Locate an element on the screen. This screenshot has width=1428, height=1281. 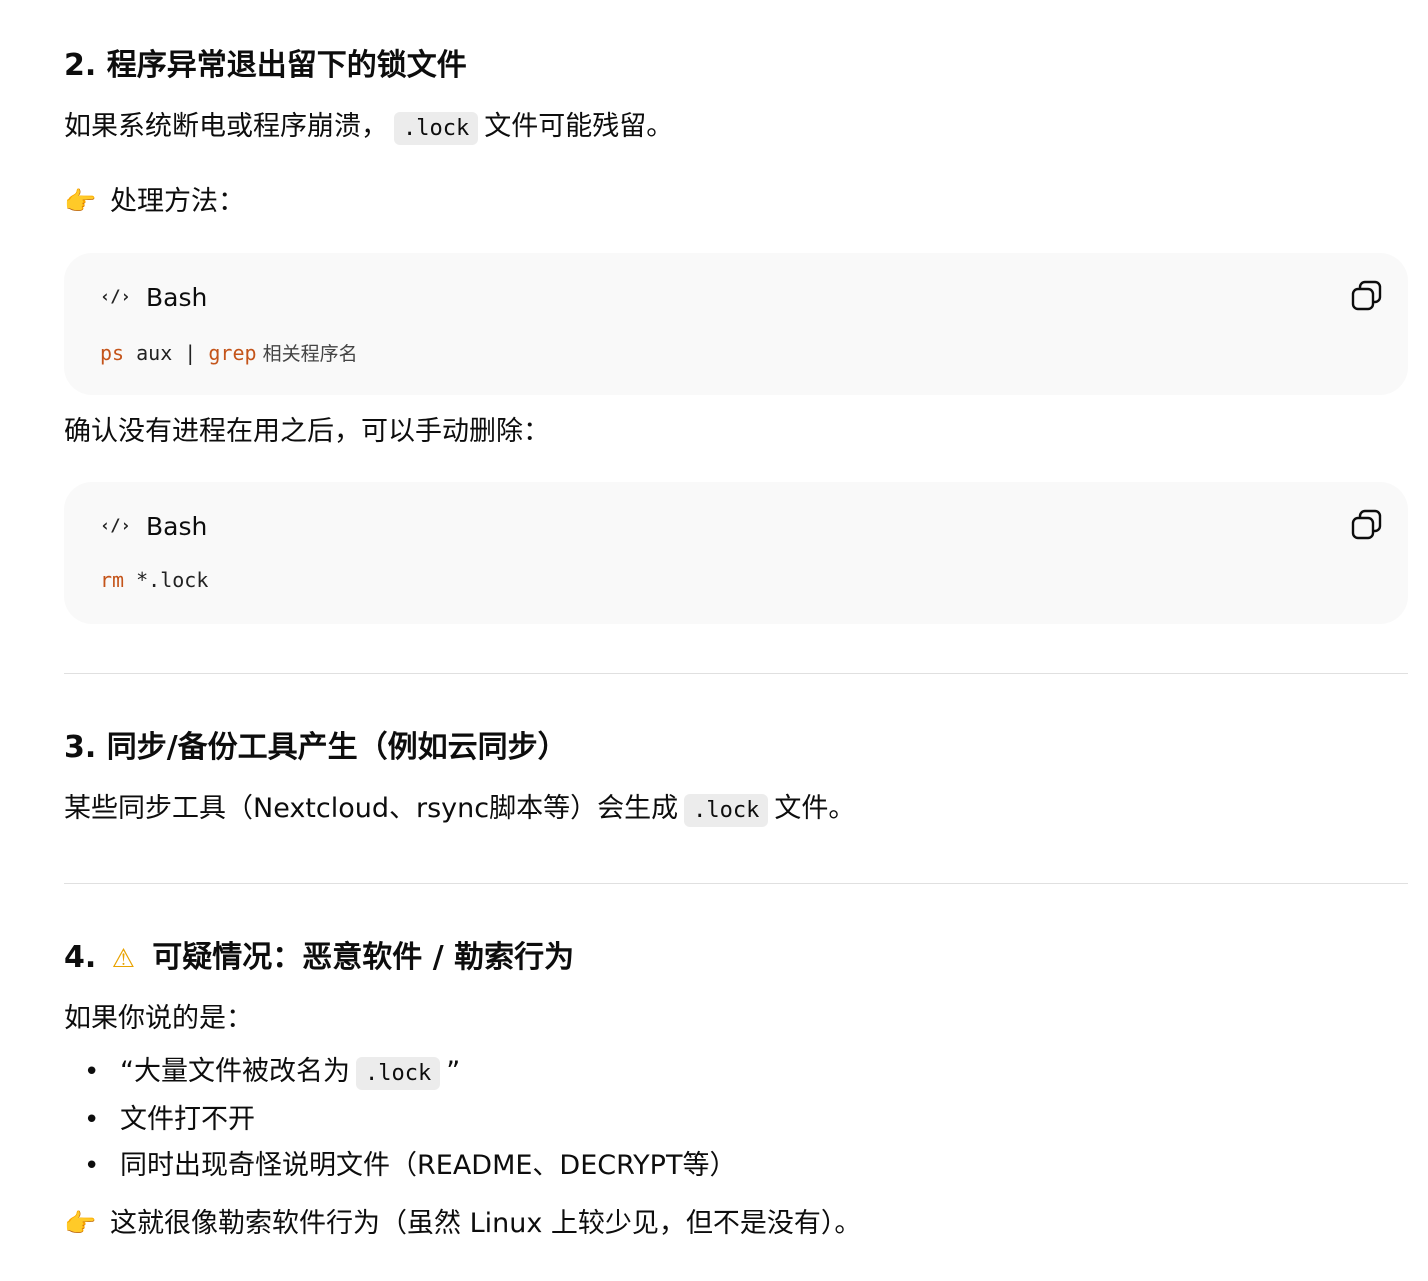
code-line: rm *.lock is located at coordinates (154, 580).